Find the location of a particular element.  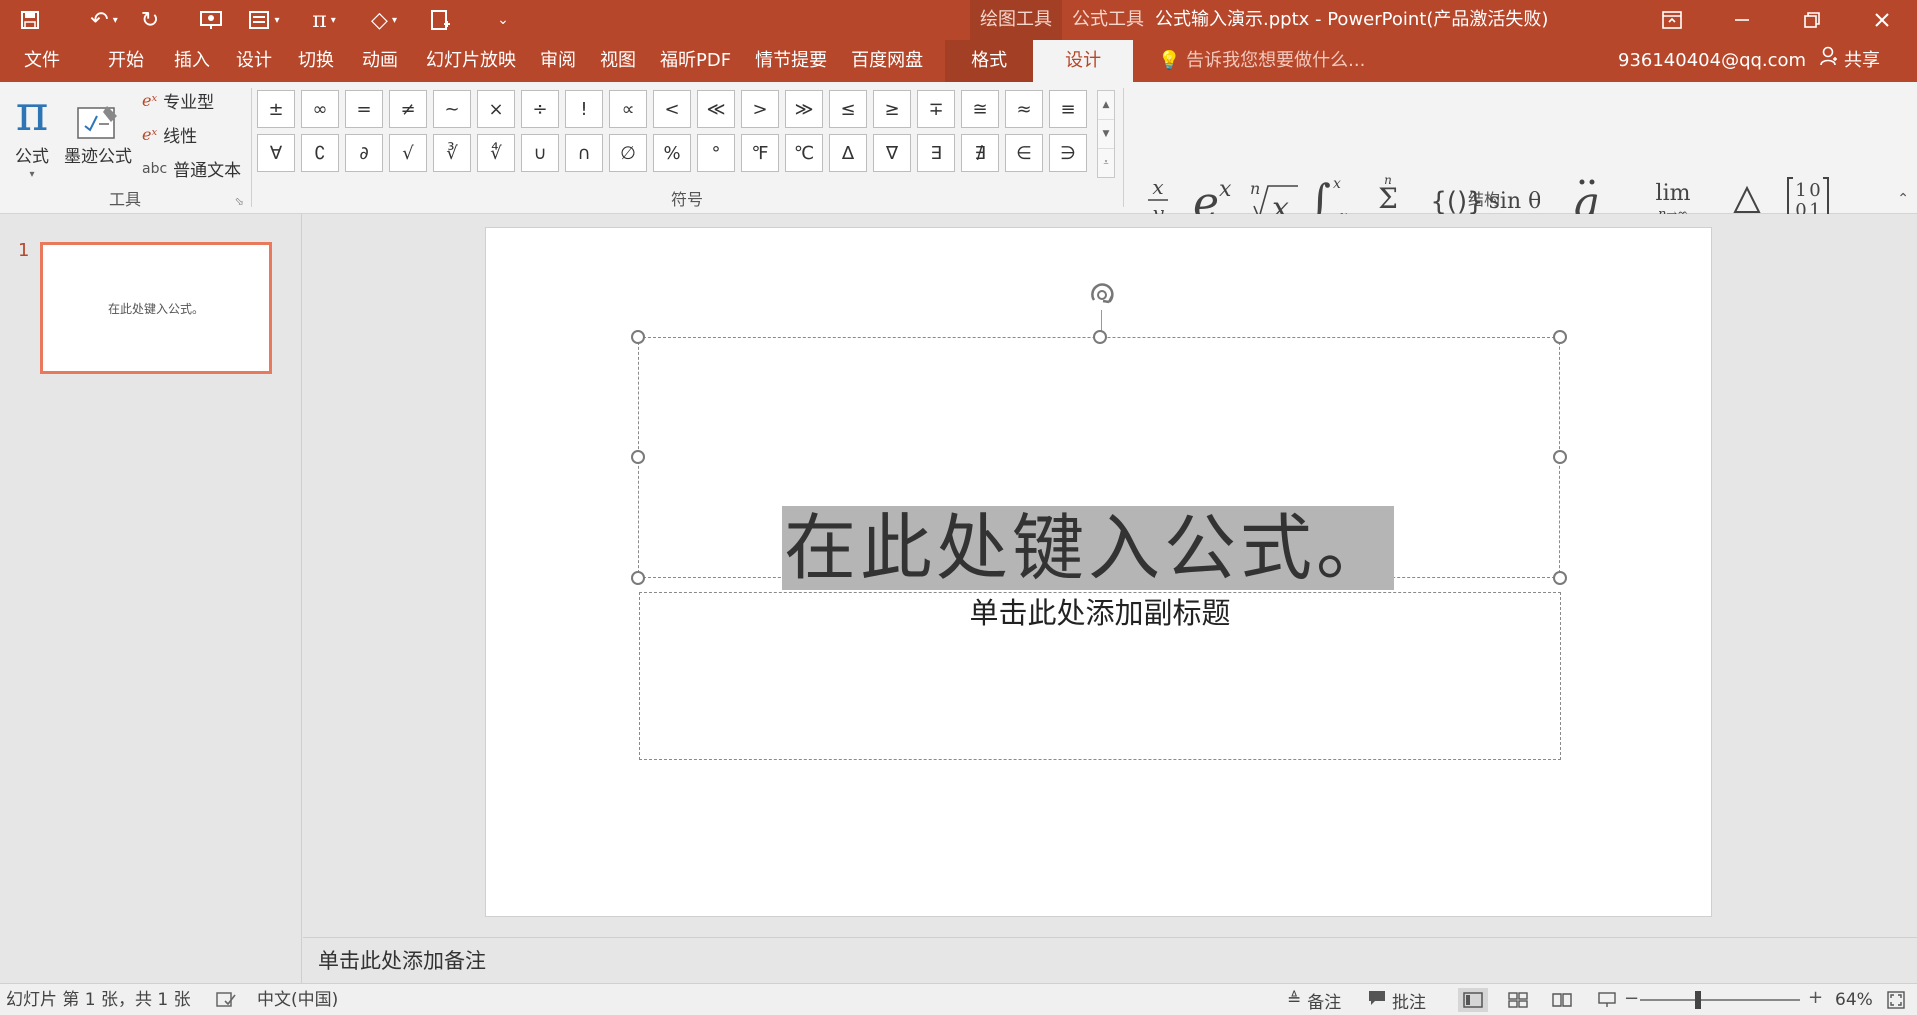

zoom-level: 64% is located at coordinates (1854, 999).